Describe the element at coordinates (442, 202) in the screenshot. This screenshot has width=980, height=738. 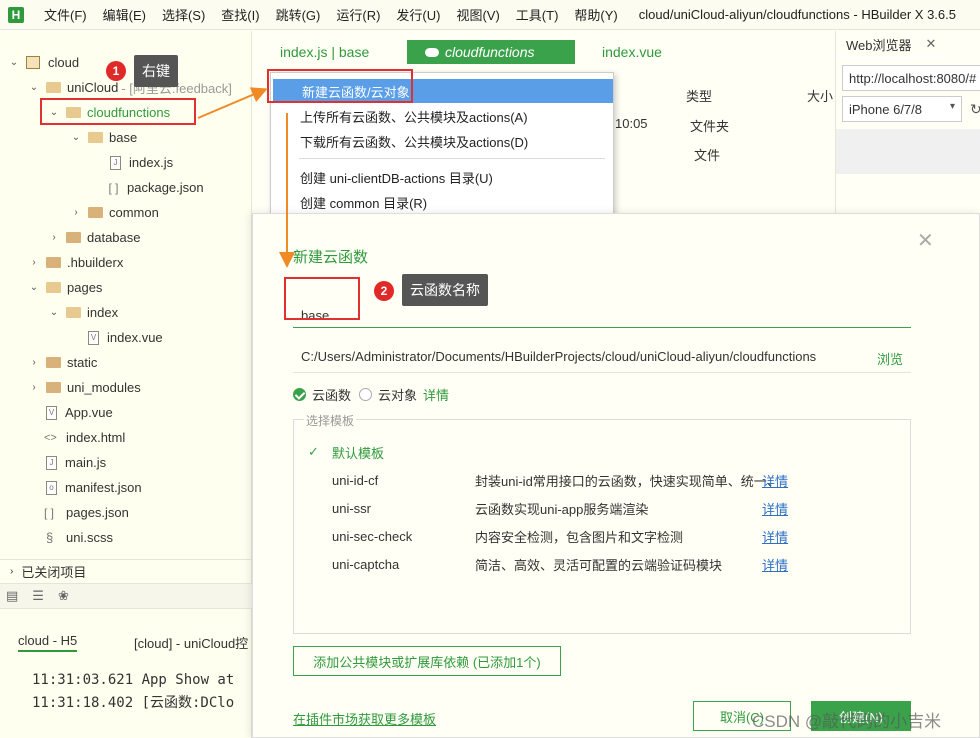
I see `menu-item-create-common: 创建 common 目录(R)` at that location.